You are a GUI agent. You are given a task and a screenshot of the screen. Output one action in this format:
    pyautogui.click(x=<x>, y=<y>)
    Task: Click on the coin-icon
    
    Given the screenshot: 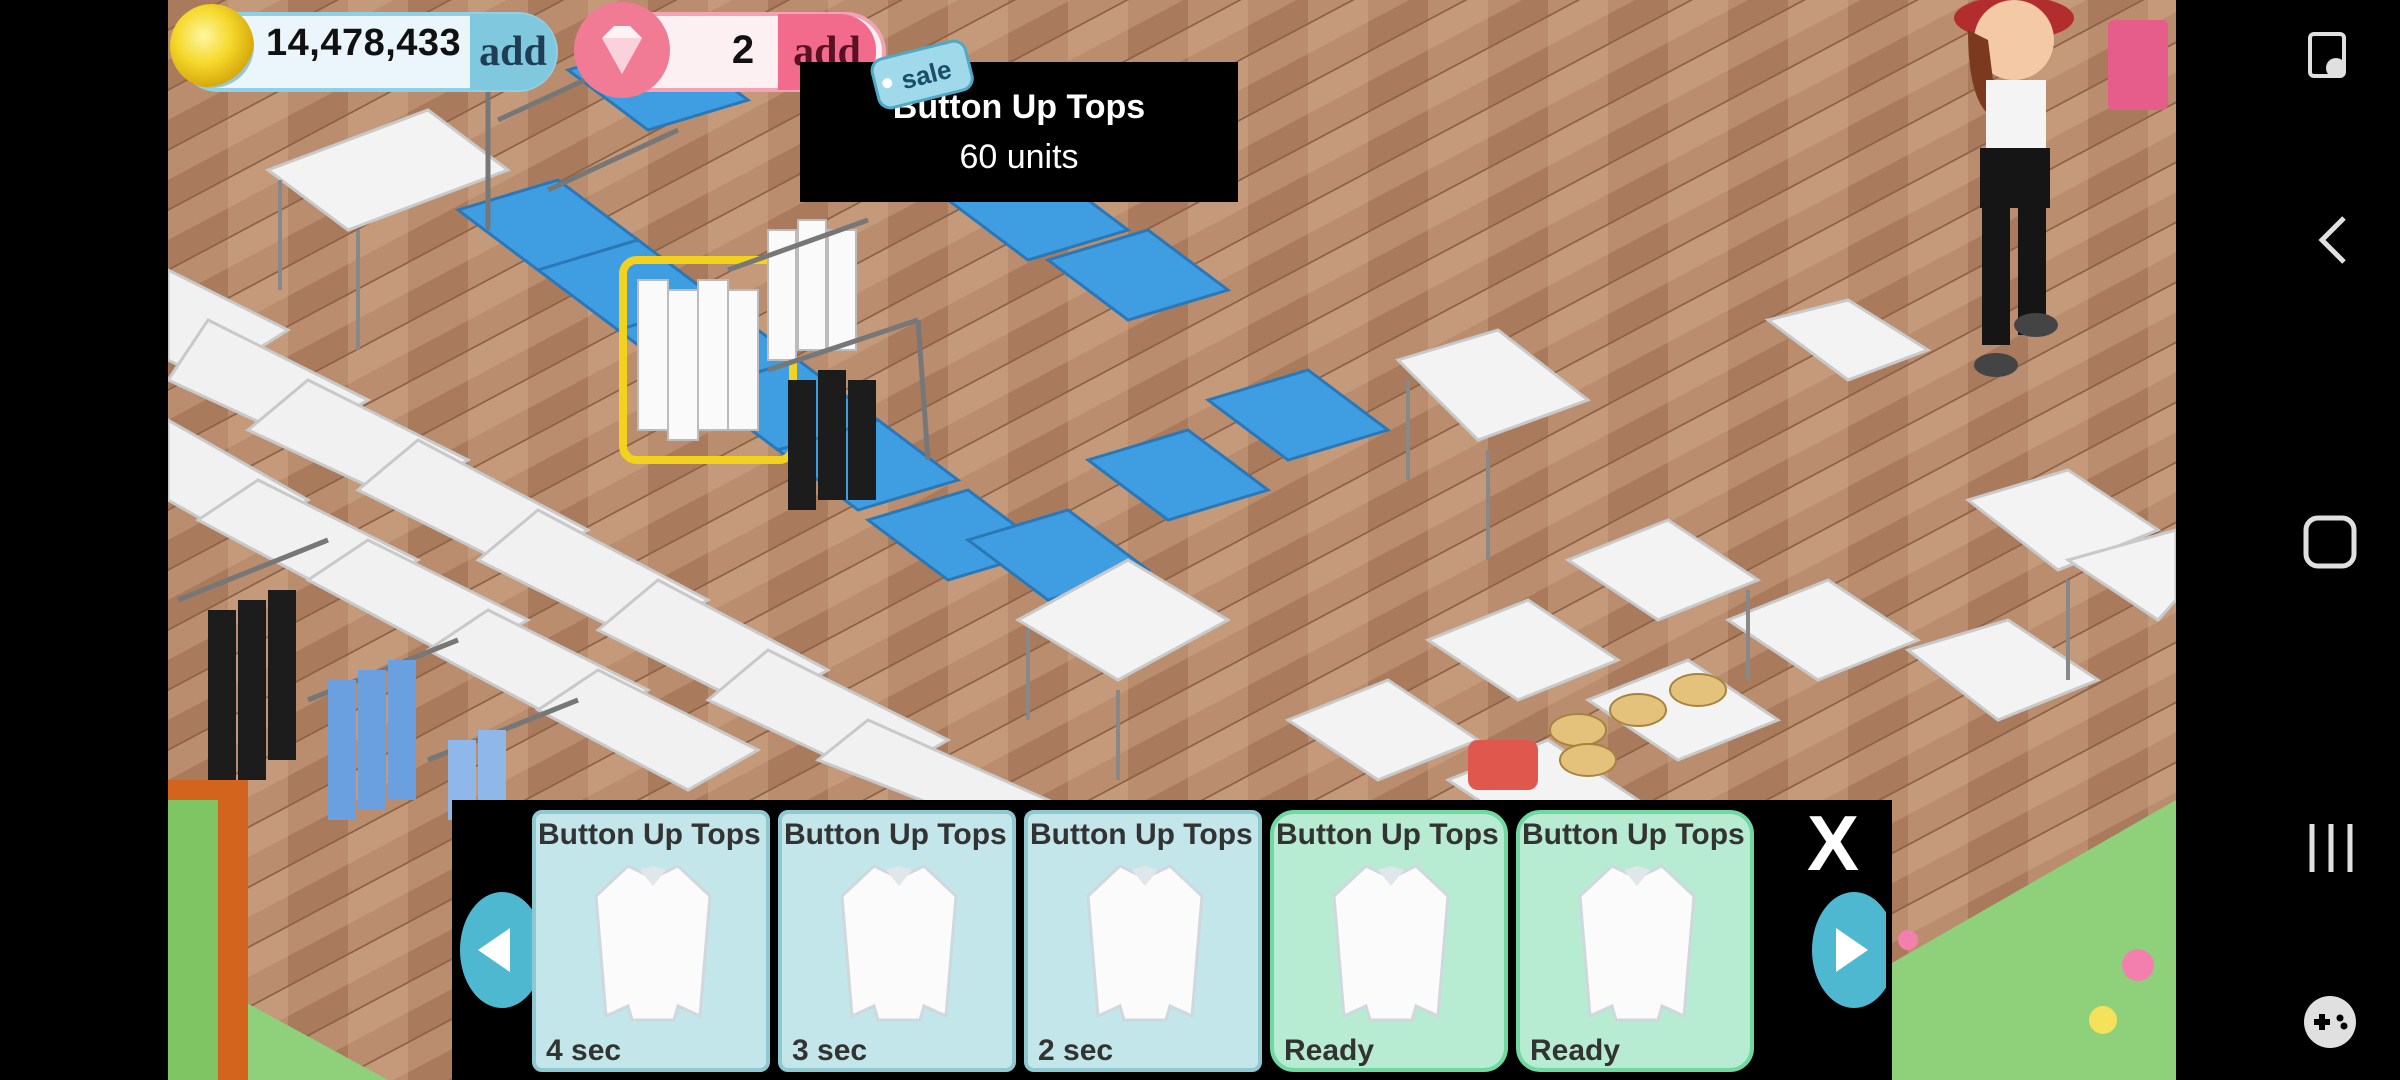 What is the action you would take?
    pyautogui.click(x=212, y=46)
    